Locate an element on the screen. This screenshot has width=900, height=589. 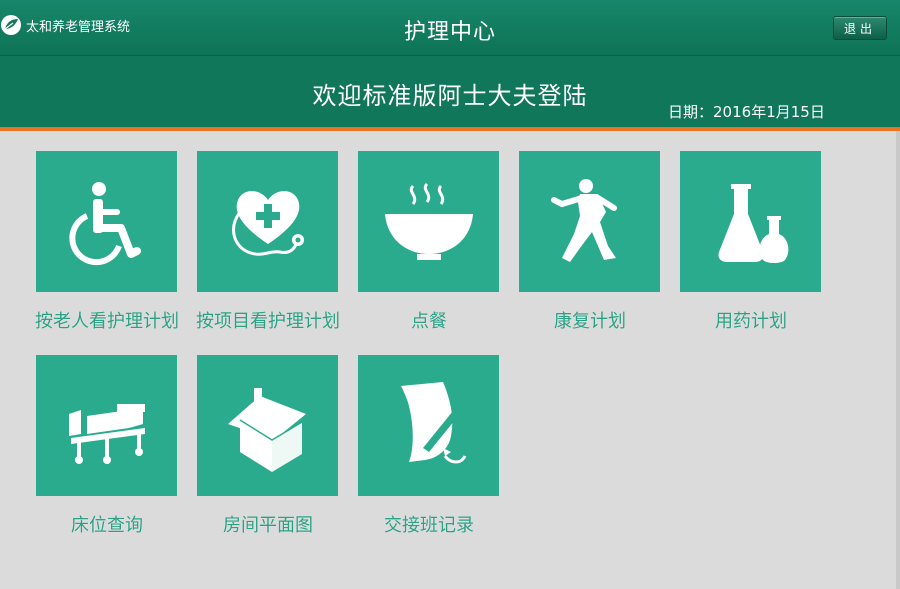
tile-meal-order is located at coordinates (428, 221).